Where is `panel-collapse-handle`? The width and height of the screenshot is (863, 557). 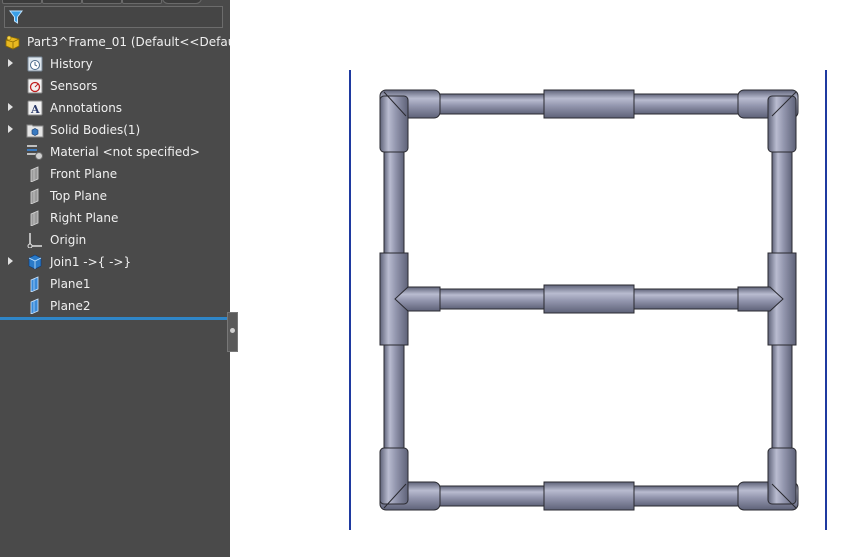
panel-collapse-handle is located at coordinates (232, 332).